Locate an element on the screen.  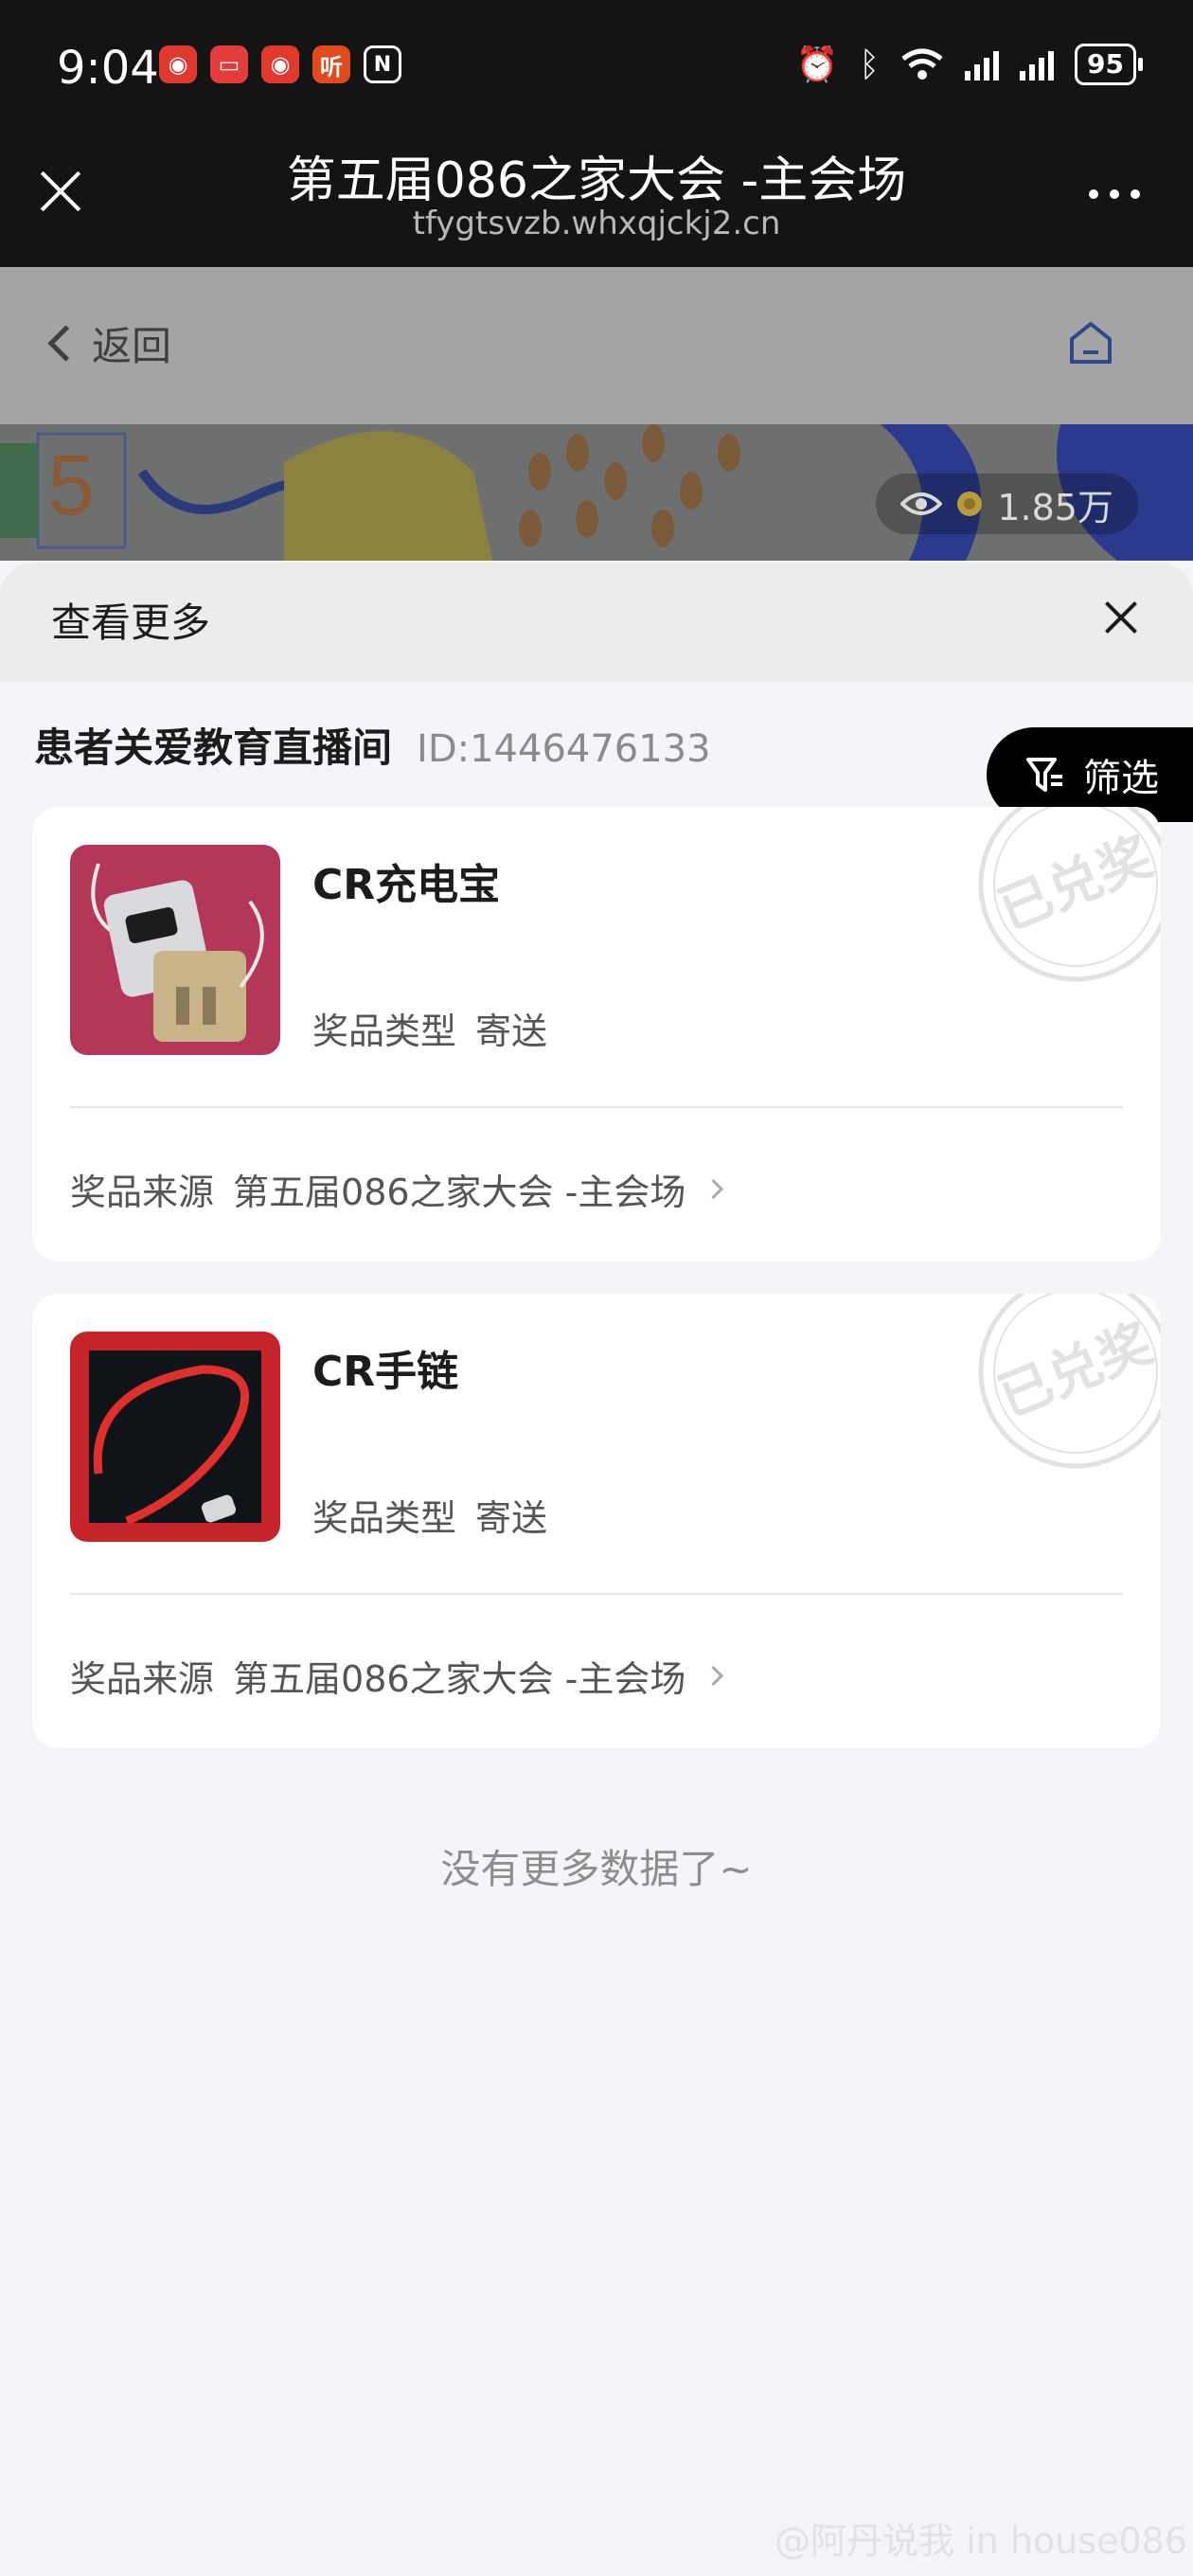
alarm-icon: ⏰ is located at coordinates (817, 64).